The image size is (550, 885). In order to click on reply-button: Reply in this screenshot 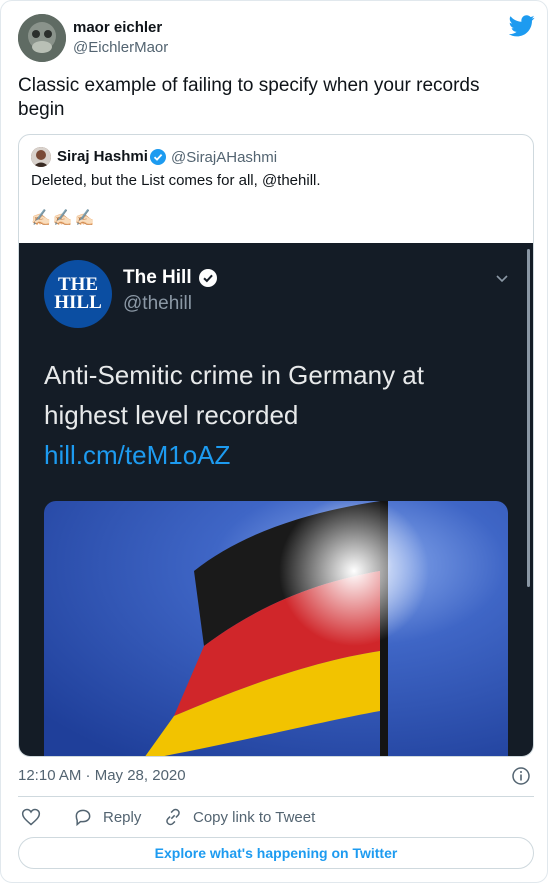, I will do `click(107, 817)`.